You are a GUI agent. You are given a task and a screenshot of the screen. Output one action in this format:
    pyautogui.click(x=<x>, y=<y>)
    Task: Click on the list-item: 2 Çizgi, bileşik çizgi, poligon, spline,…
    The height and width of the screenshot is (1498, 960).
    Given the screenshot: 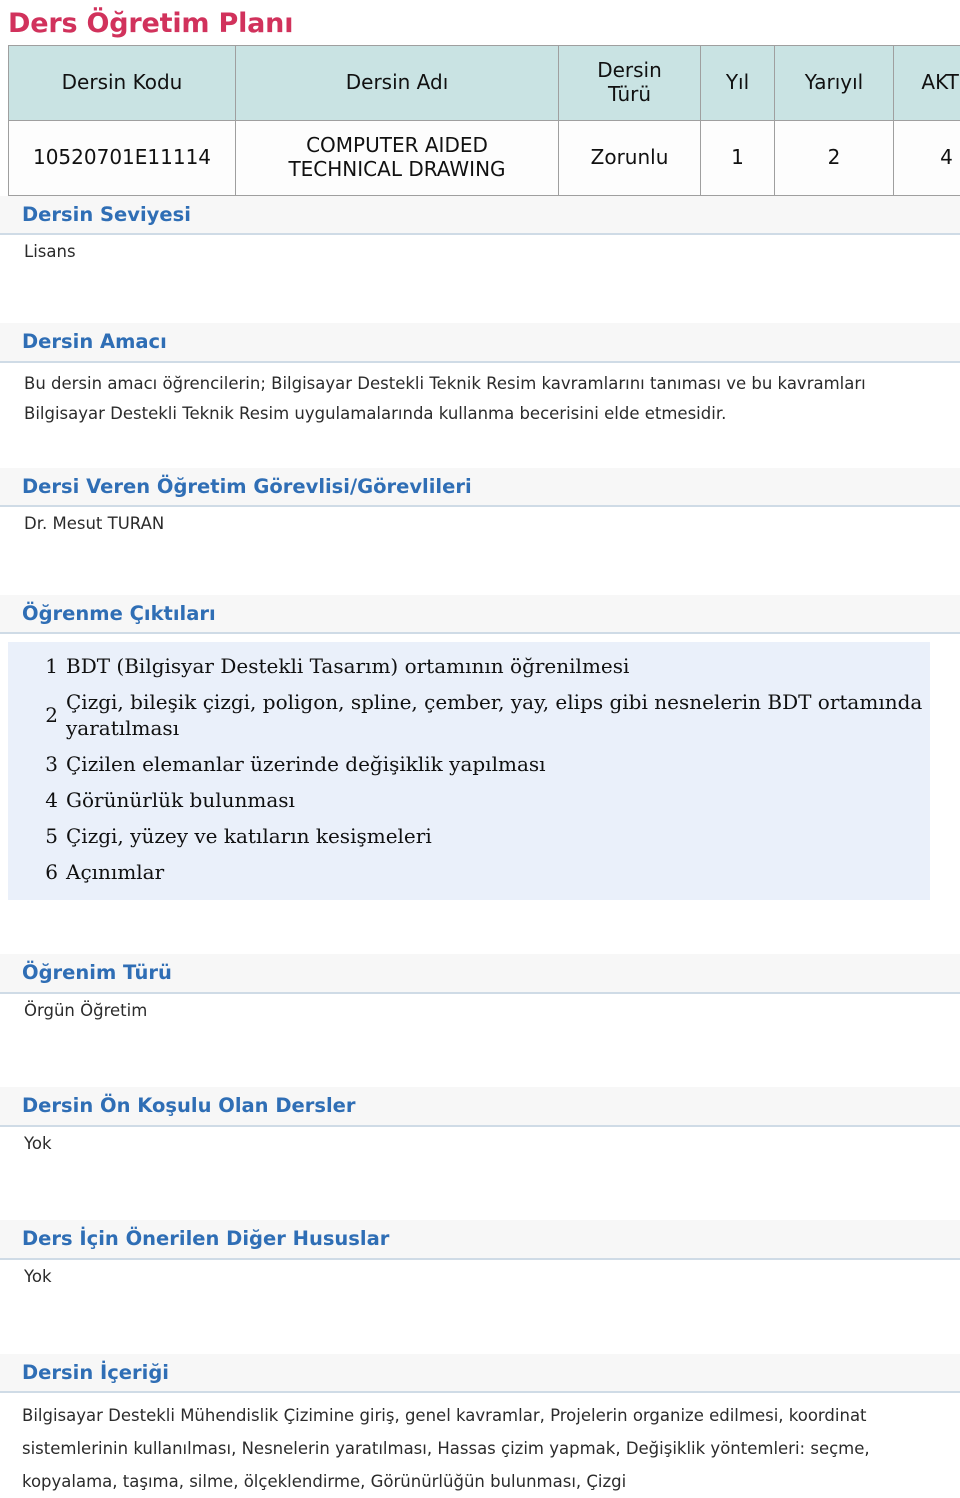 What is the action you would take?
    pyautogui.click(x=469, y=715)
    